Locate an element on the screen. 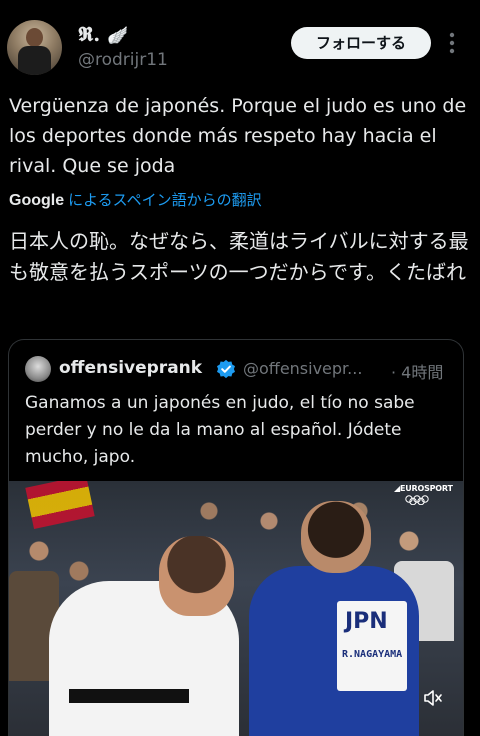  judoka-white-head is located at coordinates (196, 576).